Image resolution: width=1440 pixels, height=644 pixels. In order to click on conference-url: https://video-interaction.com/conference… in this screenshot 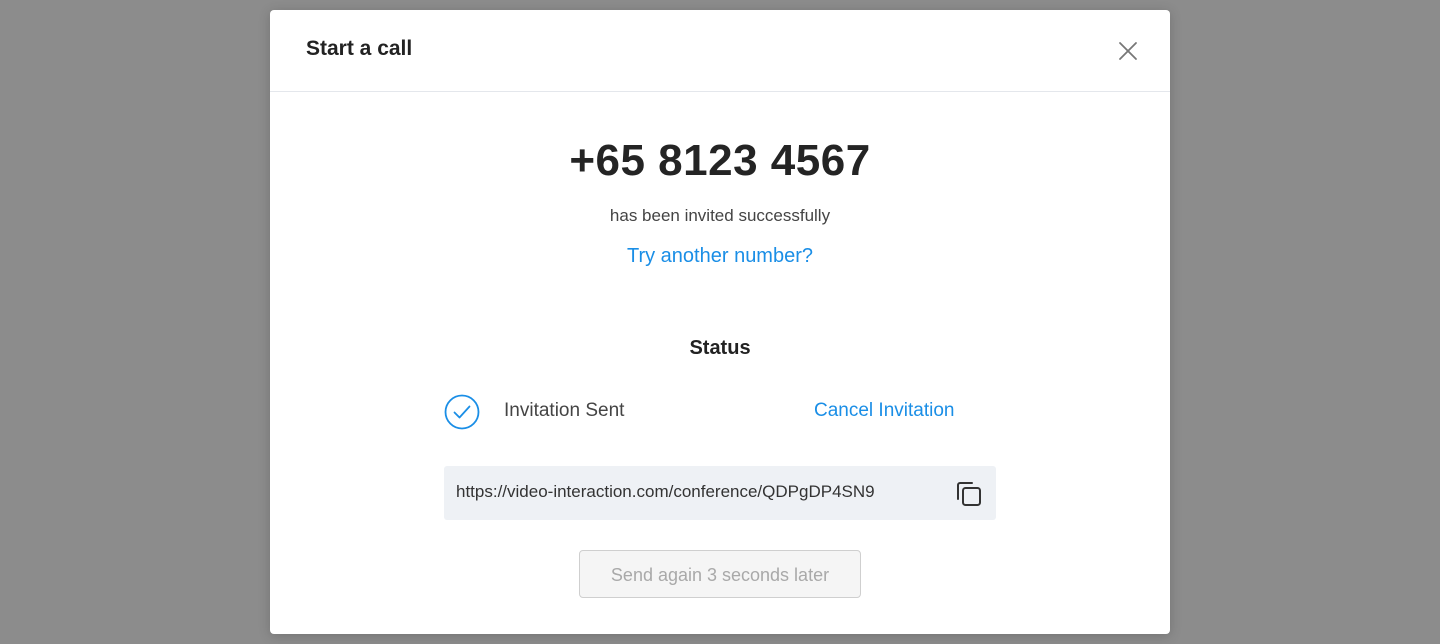, I will do `click(665, 492)`.